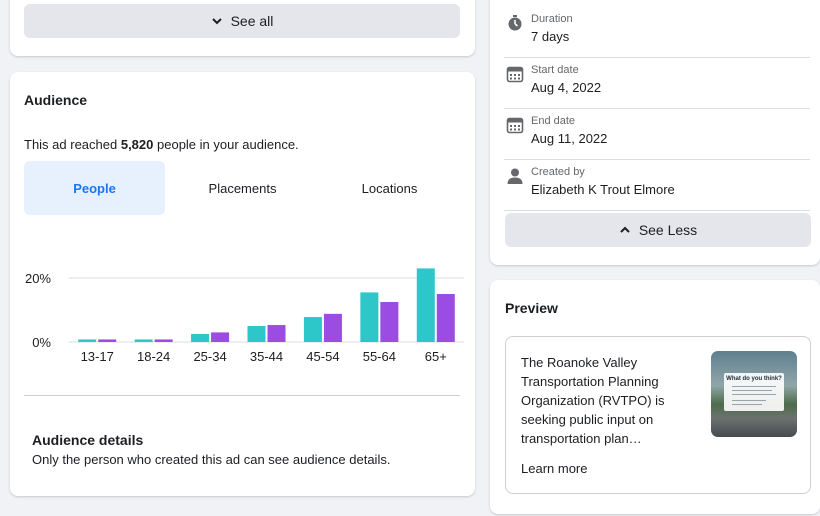 The image size is (820, 516). I want to click on stopwatch-icon, so click(515, 23).